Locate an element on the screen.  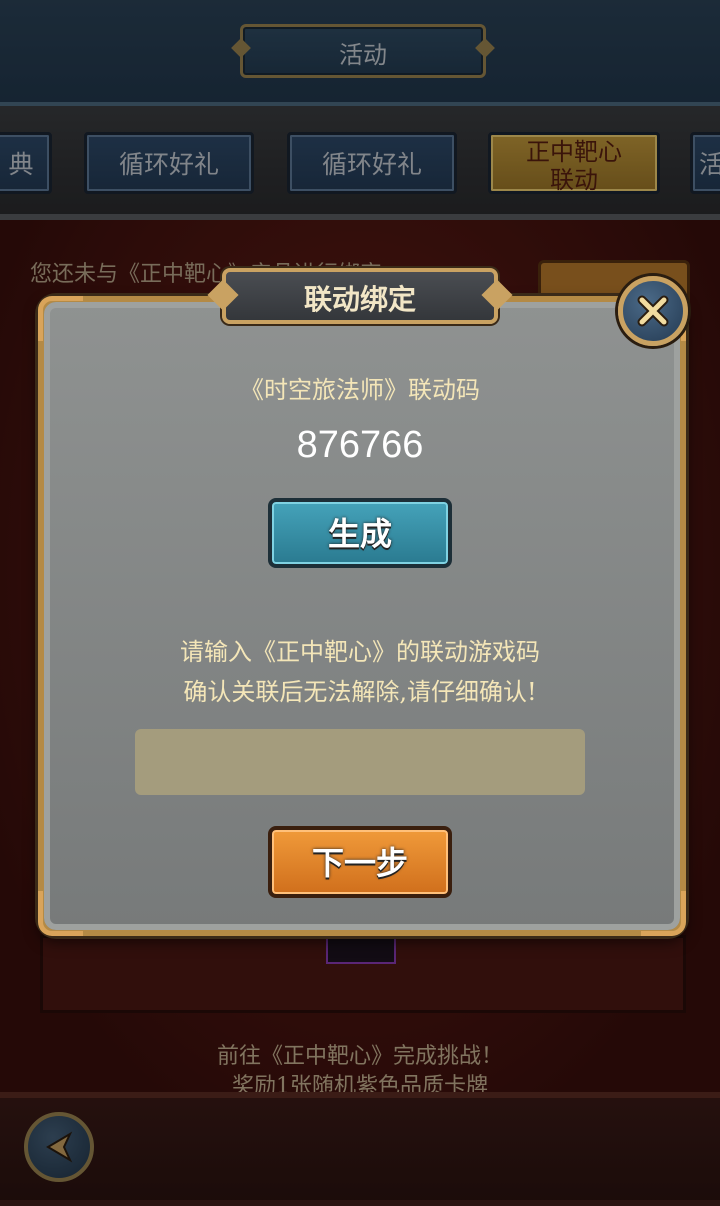
instruction-line-1: 请输入《正中靶心》的联动游戏码 is located at coordinates (360, 652).